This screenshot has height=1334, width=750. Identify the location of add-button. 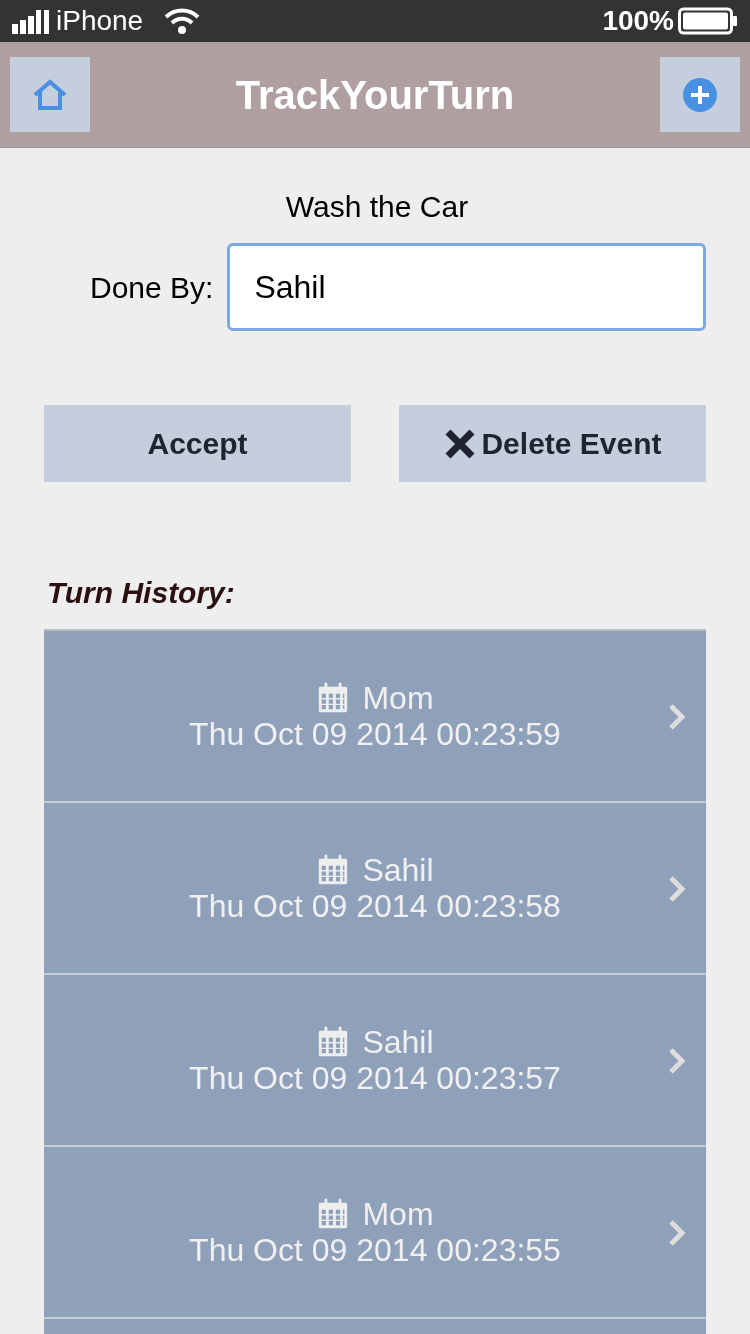
(700, 94).